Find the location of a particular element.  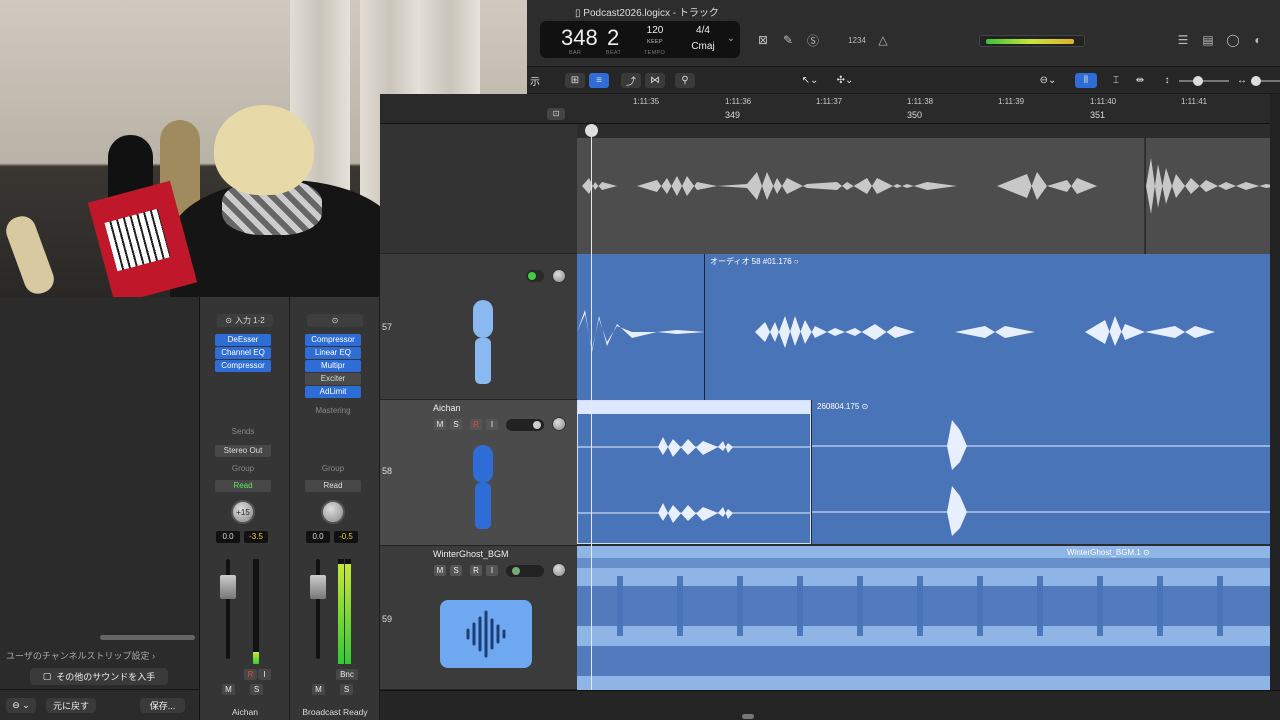

waveform-zoom-icon: ⫴ is located at coordinates (1086, 80).